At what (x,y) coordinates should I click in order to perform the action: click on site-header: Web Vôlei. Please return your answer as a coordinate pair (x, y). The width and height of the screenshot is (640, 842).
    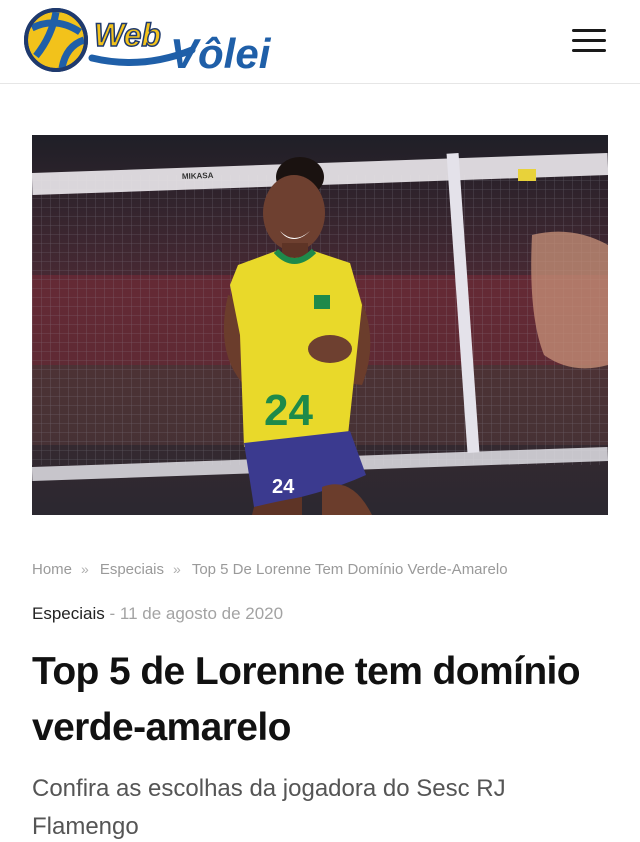
    Looking at the image, I should click on (320, 42).